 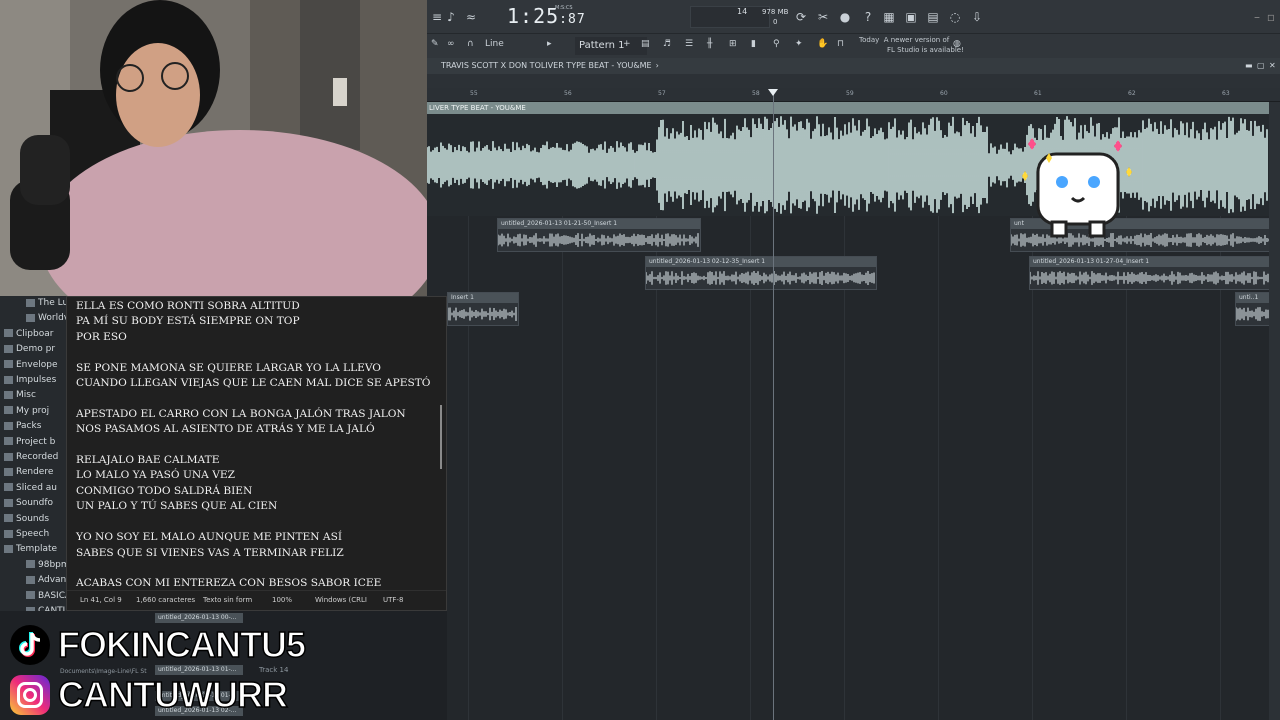 What do you see at coordinates (889, 17) in the screenshot?
I see `mixer-icon: ▦` at bounding box center [889, 17].